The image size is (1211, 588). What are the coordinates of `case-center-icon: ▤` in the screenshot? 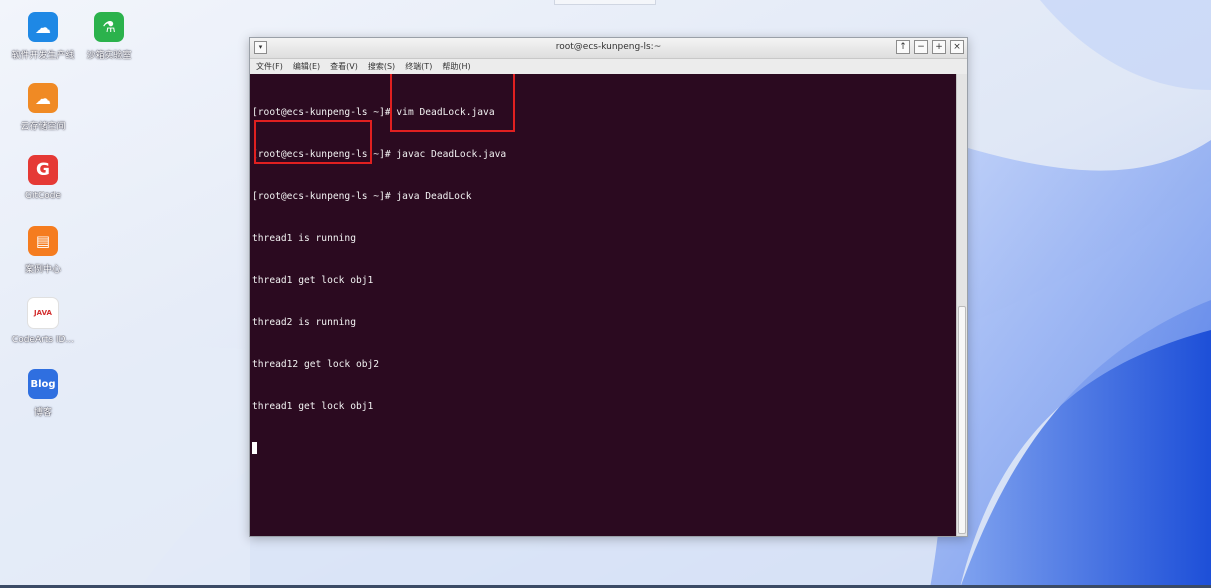 It's located at (43, 241).